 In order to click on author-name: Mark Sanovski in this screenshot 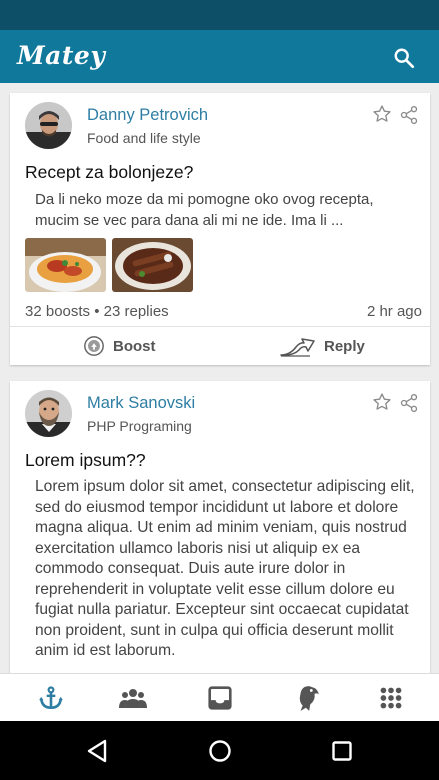, I will do `click(141, 403)`.